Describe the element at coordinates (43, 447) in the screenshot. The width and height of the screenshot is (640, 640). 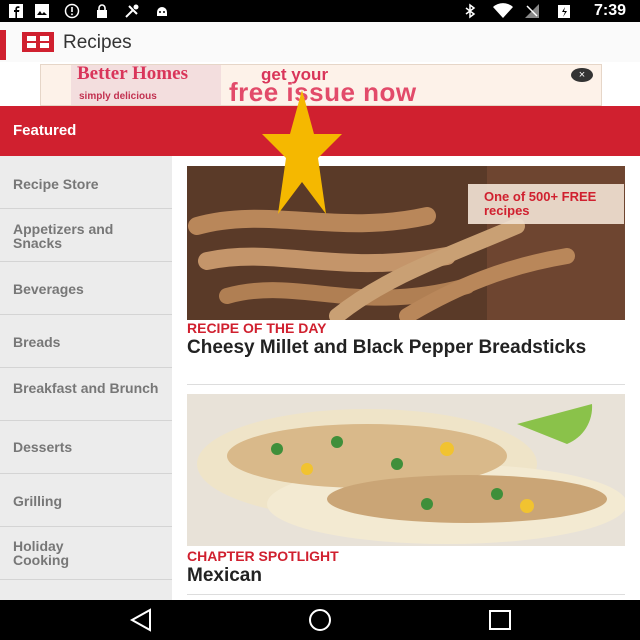
I see `category-label: Desserts` at that location.